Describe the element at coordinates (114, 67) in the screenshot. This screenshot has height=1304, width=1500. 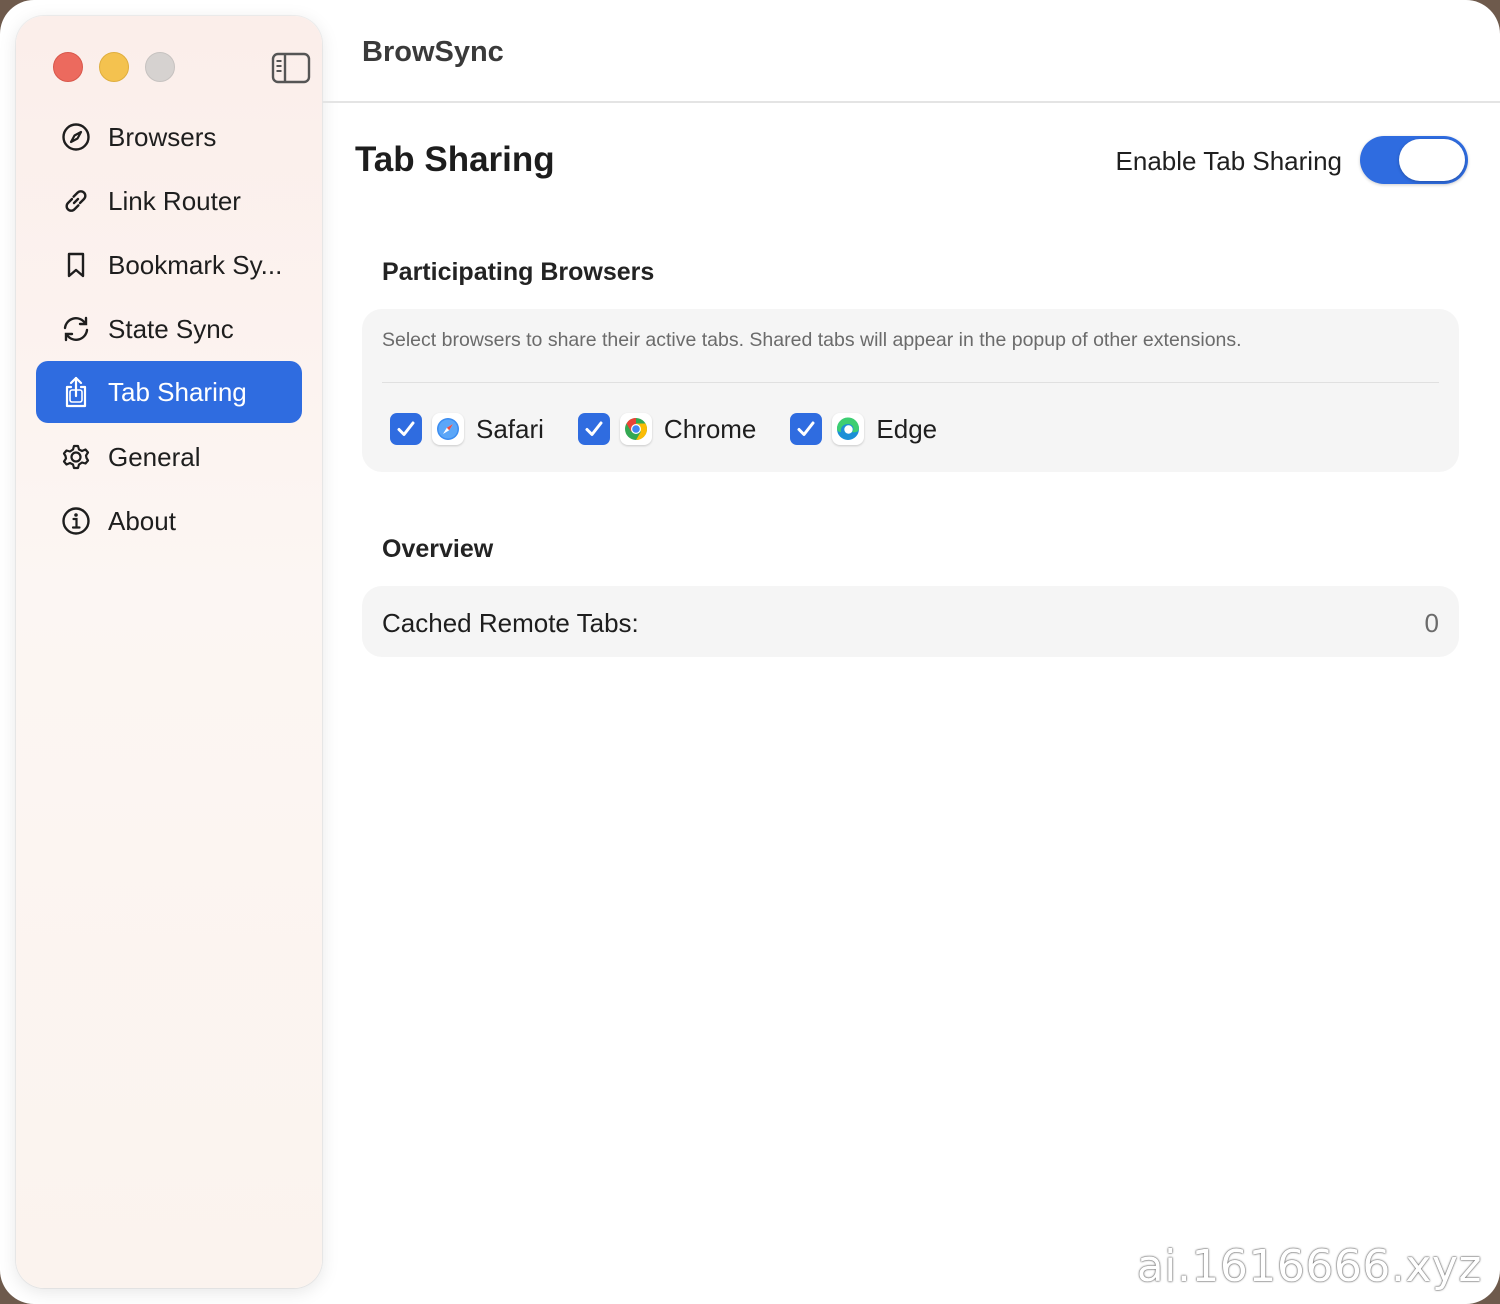
I see `minimize-window-button` at that location.